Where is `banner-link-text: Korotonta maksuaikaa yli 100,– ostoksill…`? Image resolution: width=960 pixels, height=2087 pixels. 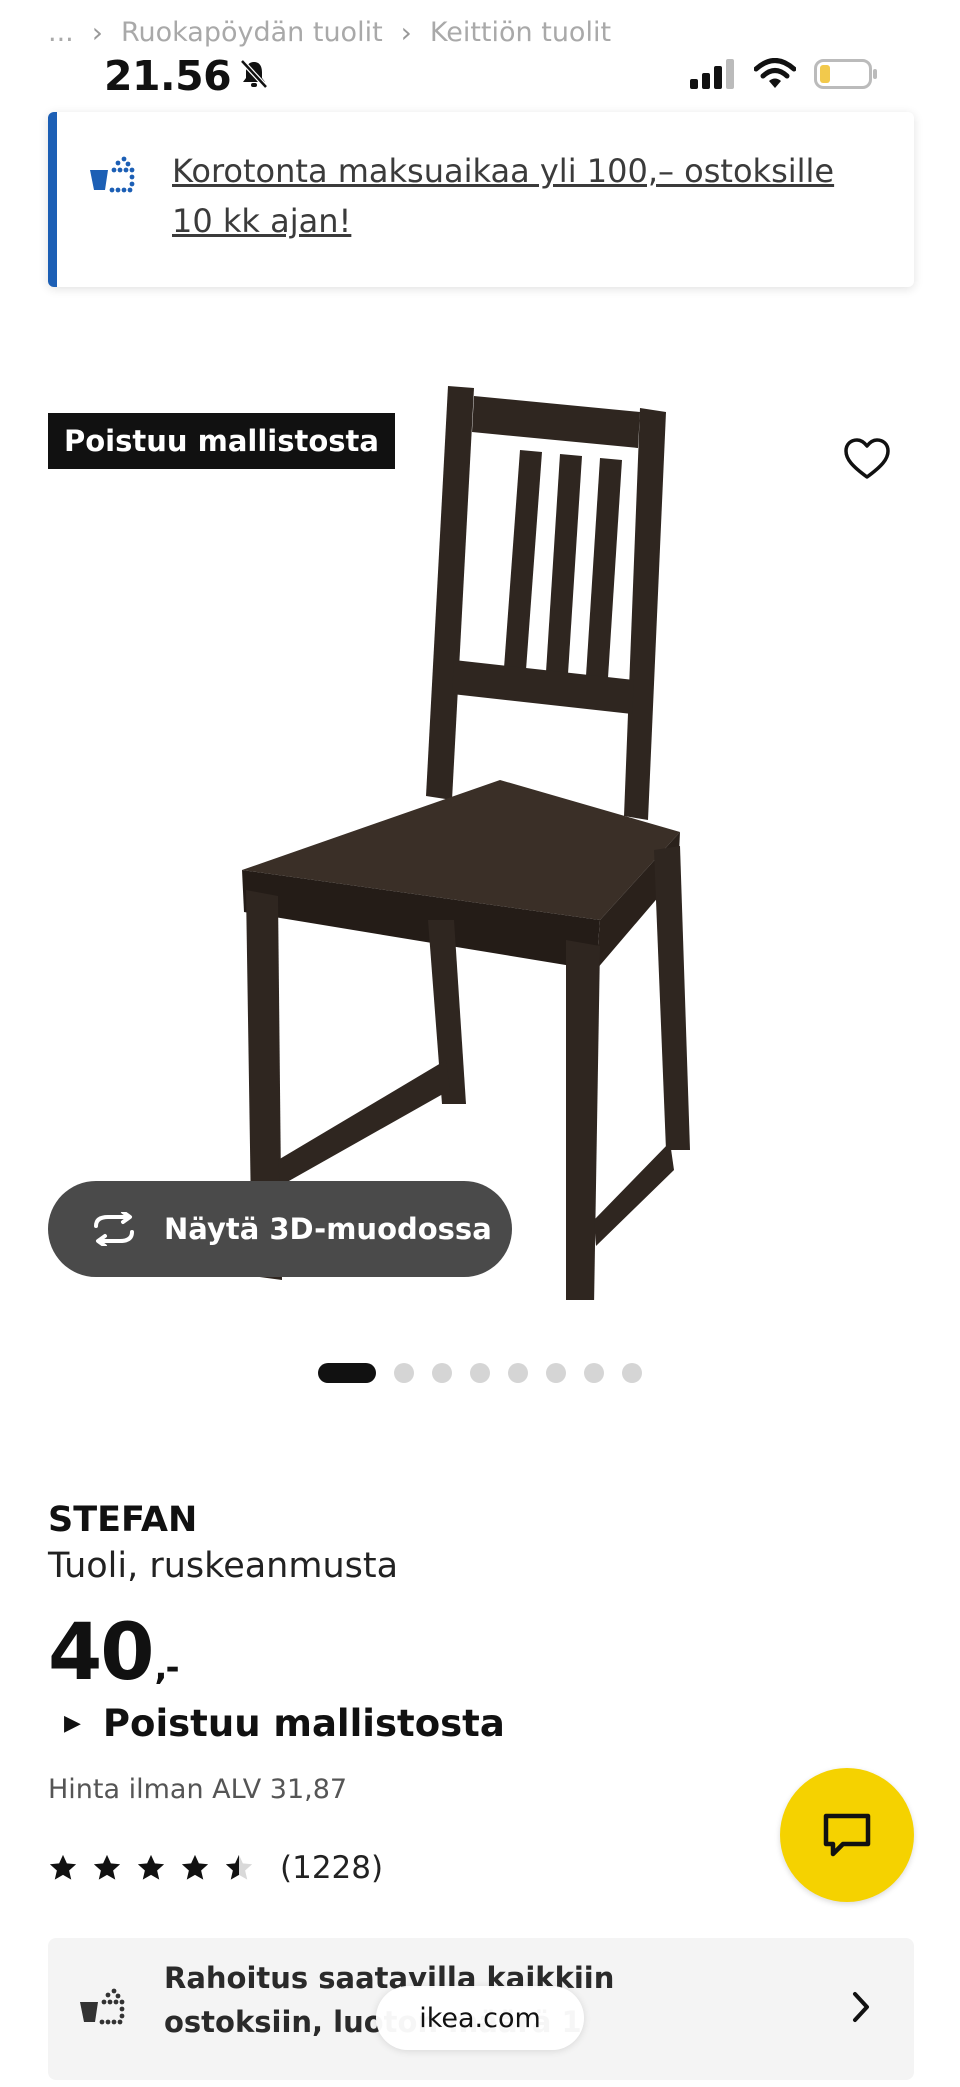 banner-link-text: Korotonta maksuaikaa yli 100,– ostoksill… is located at coordinates (527, 196).